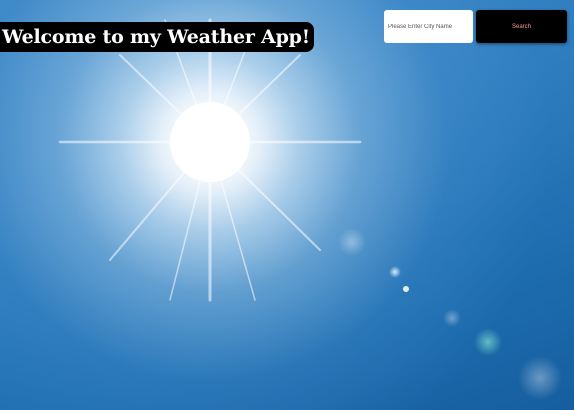  Describe the element at coordinates (428, 26) in the screenshot. I see `city-search-input` at that location.